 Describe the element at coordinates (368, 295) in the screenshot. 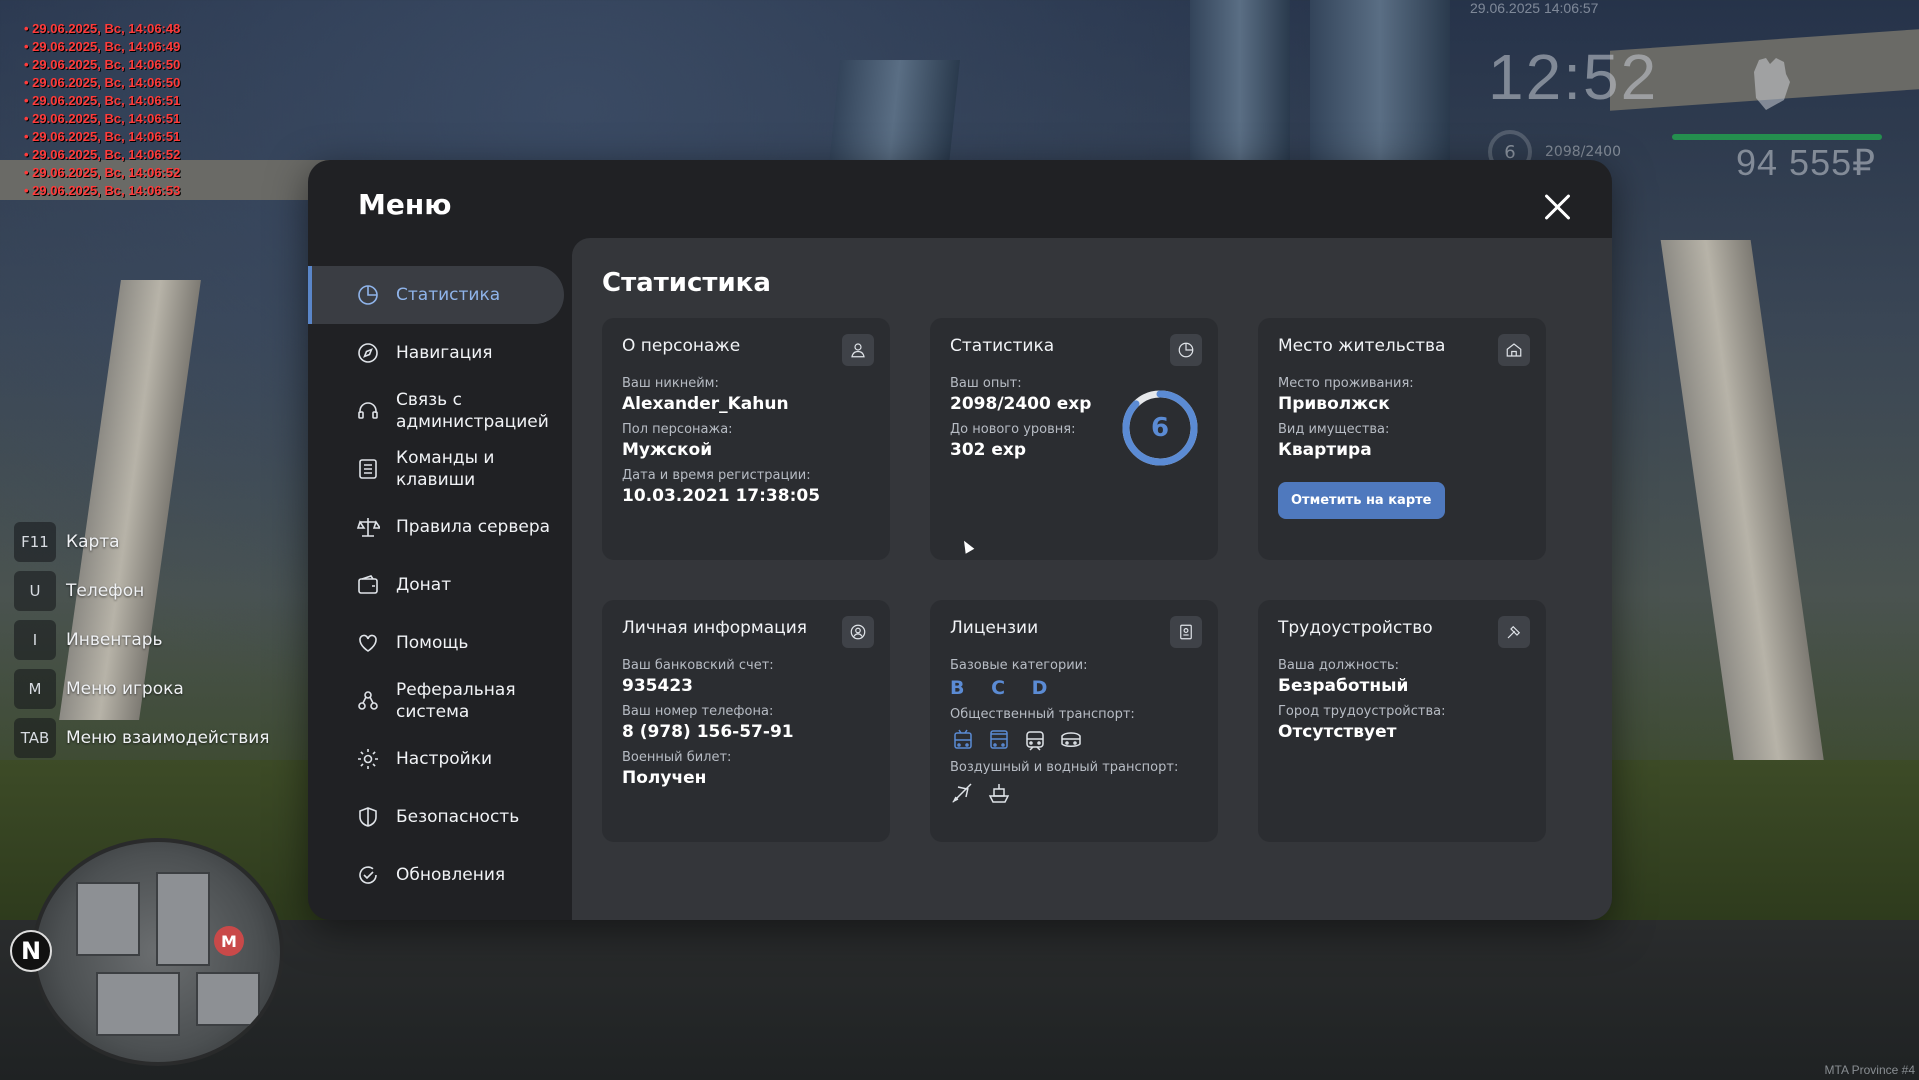

I see `chart-pie-icon` at that location.